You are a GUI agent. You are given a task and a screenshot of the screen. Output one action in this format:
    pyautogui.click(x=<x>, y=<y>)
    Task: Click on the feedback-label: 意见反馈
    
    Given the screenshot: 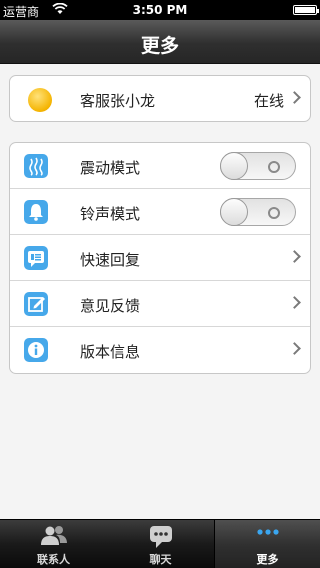 What is the action you would take?
    pyautogui.click(x=110, y=306)
    